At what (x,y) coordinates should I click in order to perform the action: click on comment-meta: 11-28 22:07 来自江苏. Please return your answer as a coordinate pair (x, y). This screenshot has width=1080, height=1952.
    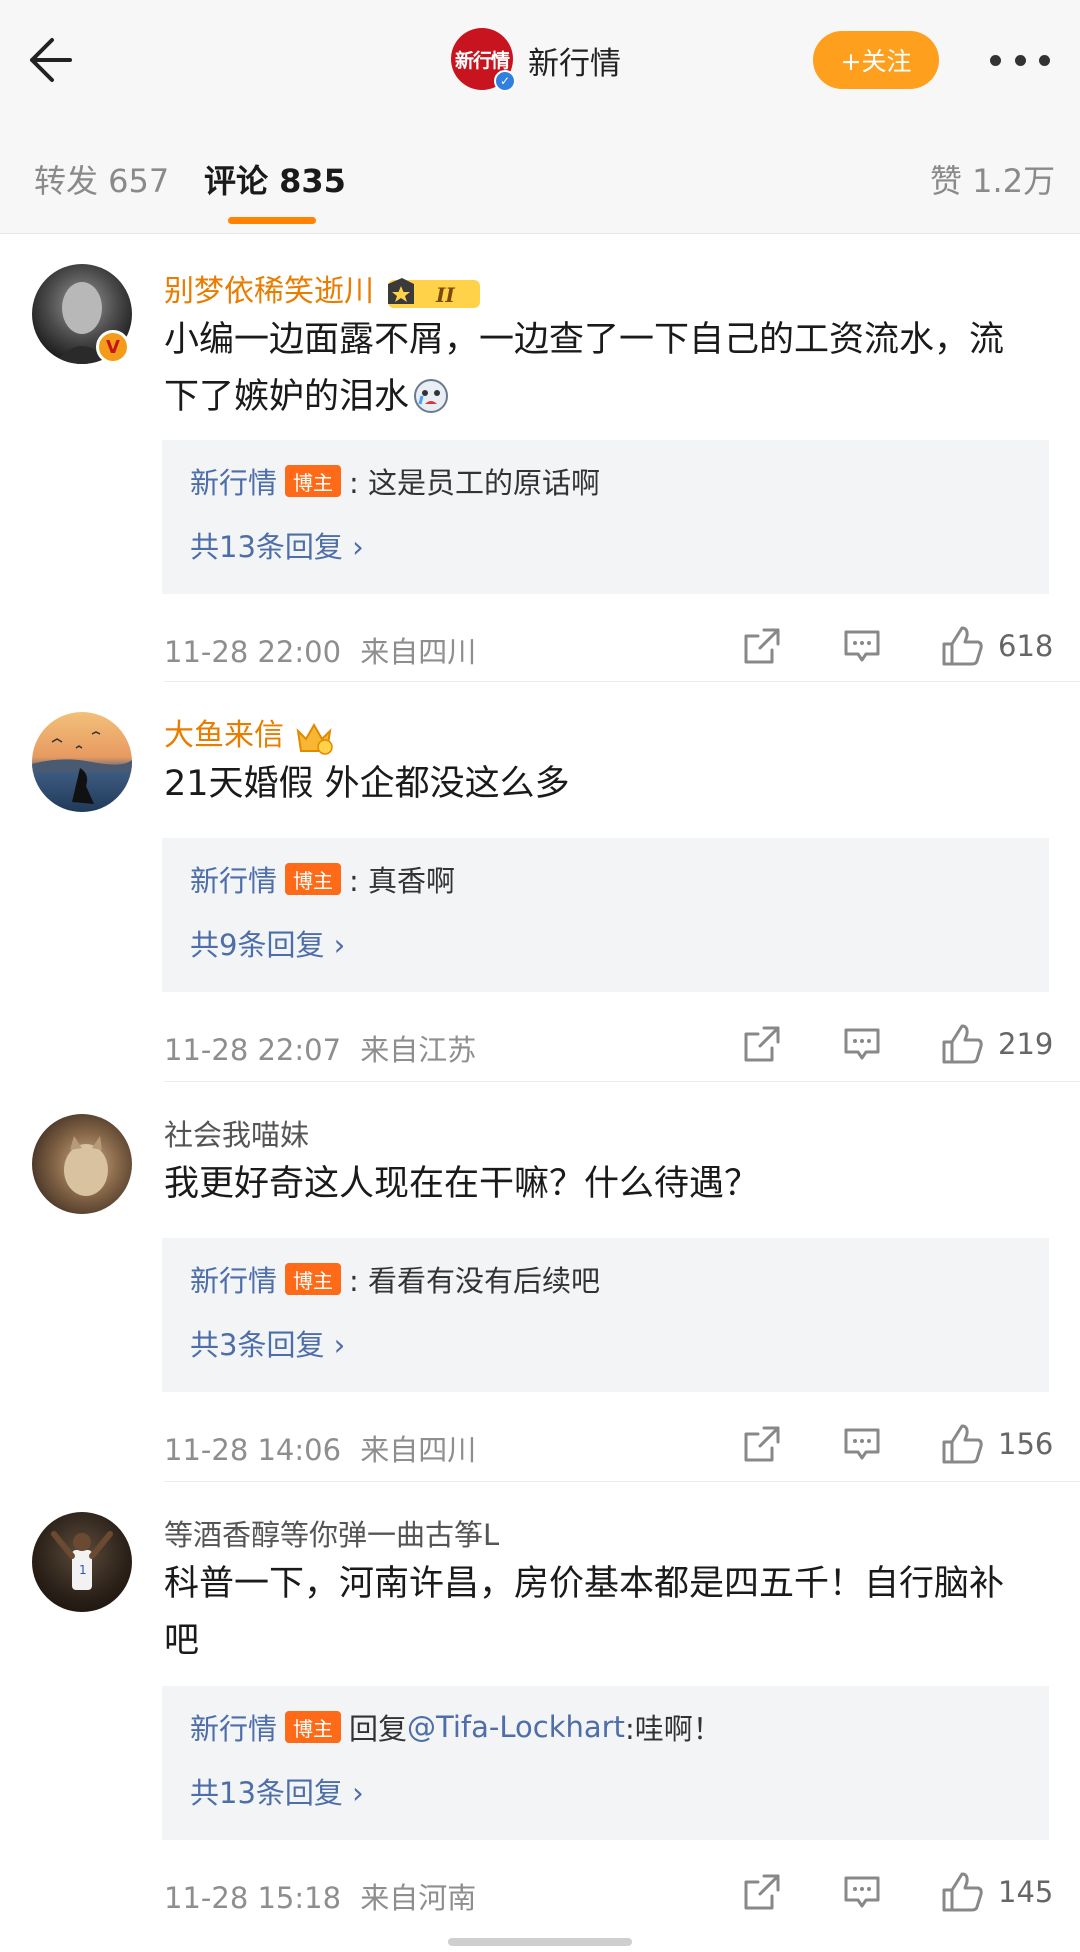
    Looking at the image, I should click on (320, 1048).